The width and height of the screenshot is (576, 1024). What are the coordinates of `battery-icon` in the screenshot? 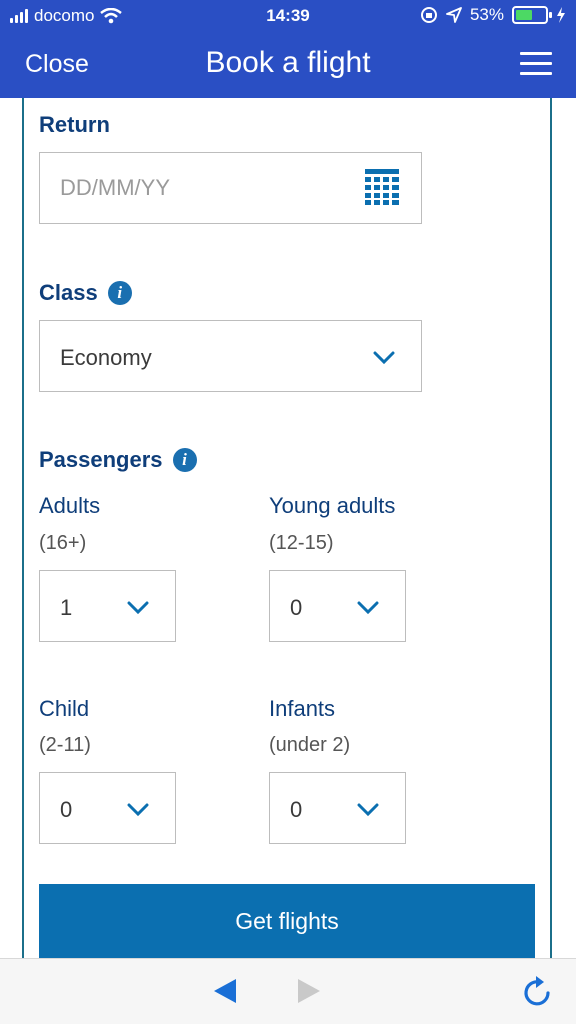 It's located at (532, 15).